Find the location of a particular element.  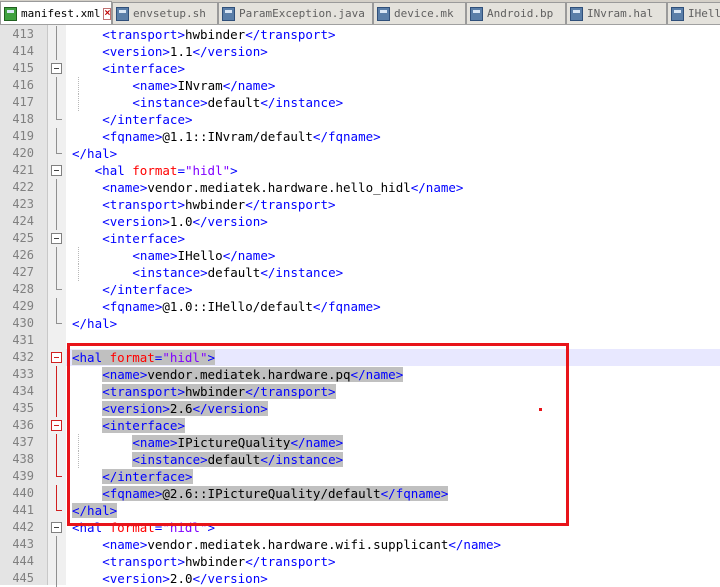

tab-android-bp: Android.bp is located at coordinates (516, 13).